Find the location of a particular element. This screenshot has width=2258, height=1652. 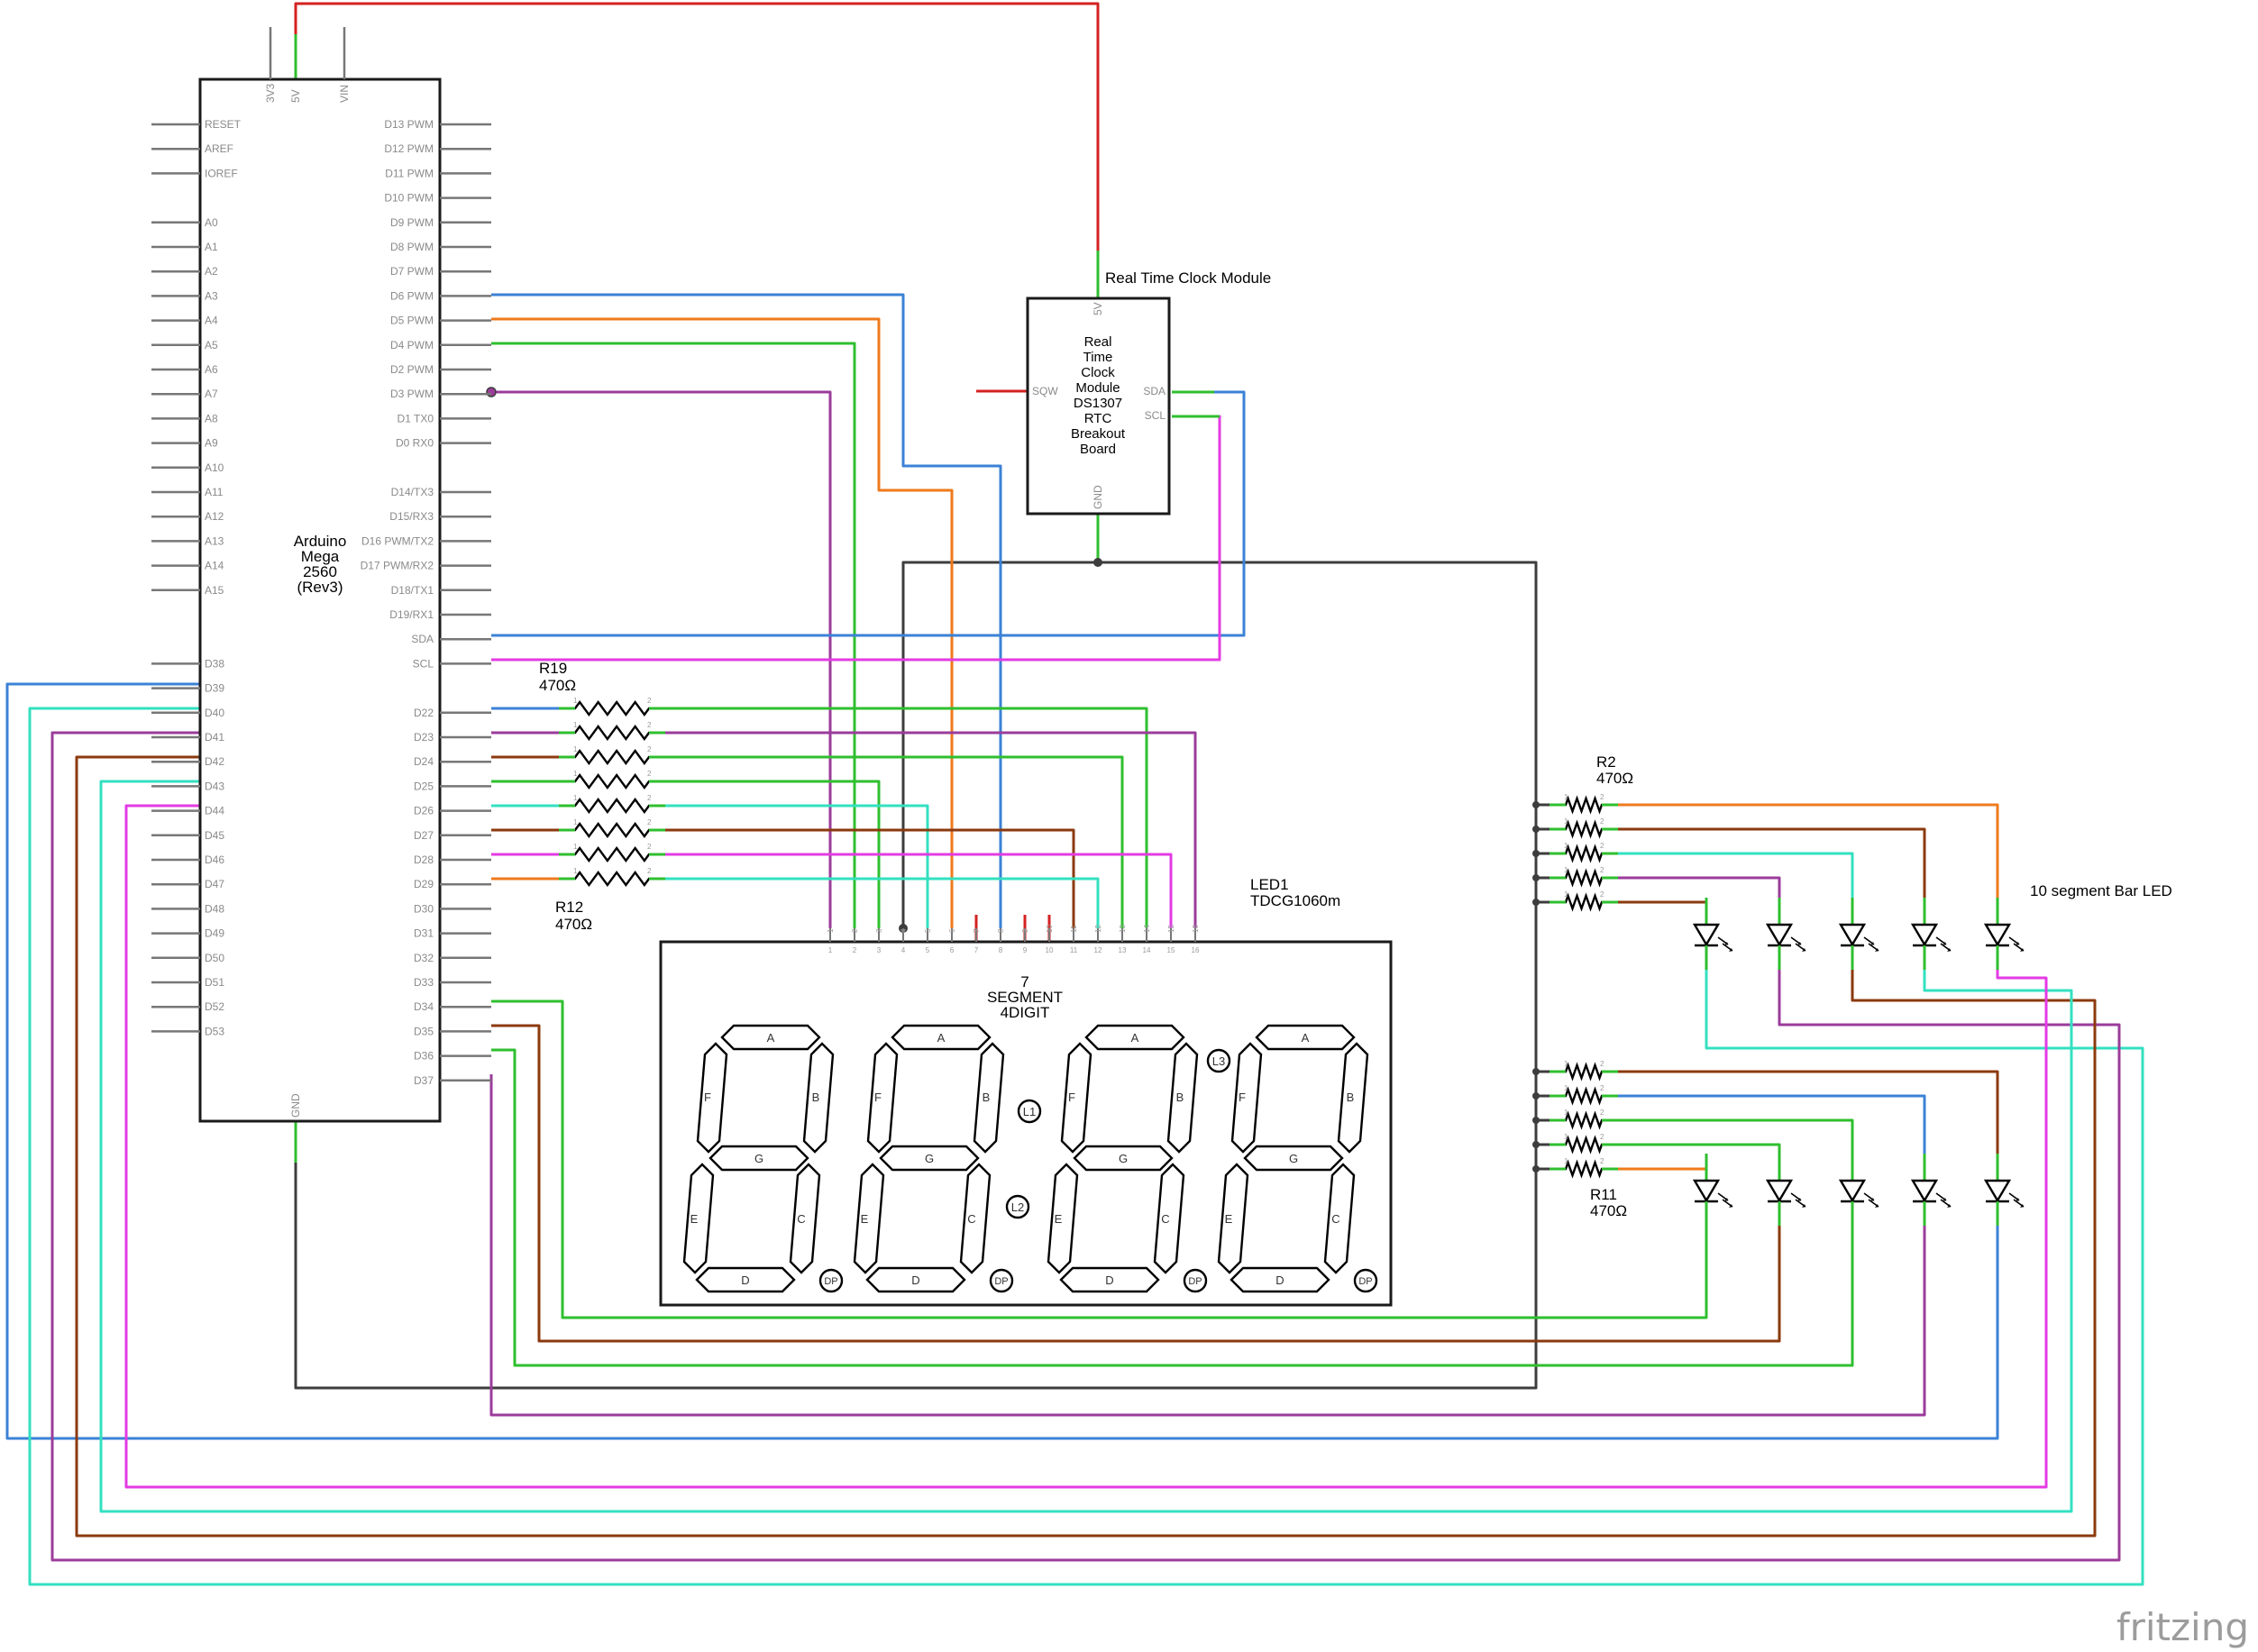

arduino-top-pin-label-3v3: 3V3 is located at coordinates (270, 93).